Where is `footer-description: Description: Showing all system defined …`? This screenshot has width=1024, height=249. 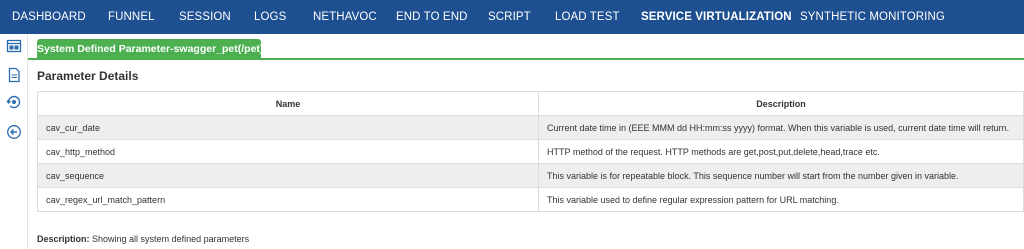
footer-description: Description: Showing all system defined … is located at coordinates (143, 239).